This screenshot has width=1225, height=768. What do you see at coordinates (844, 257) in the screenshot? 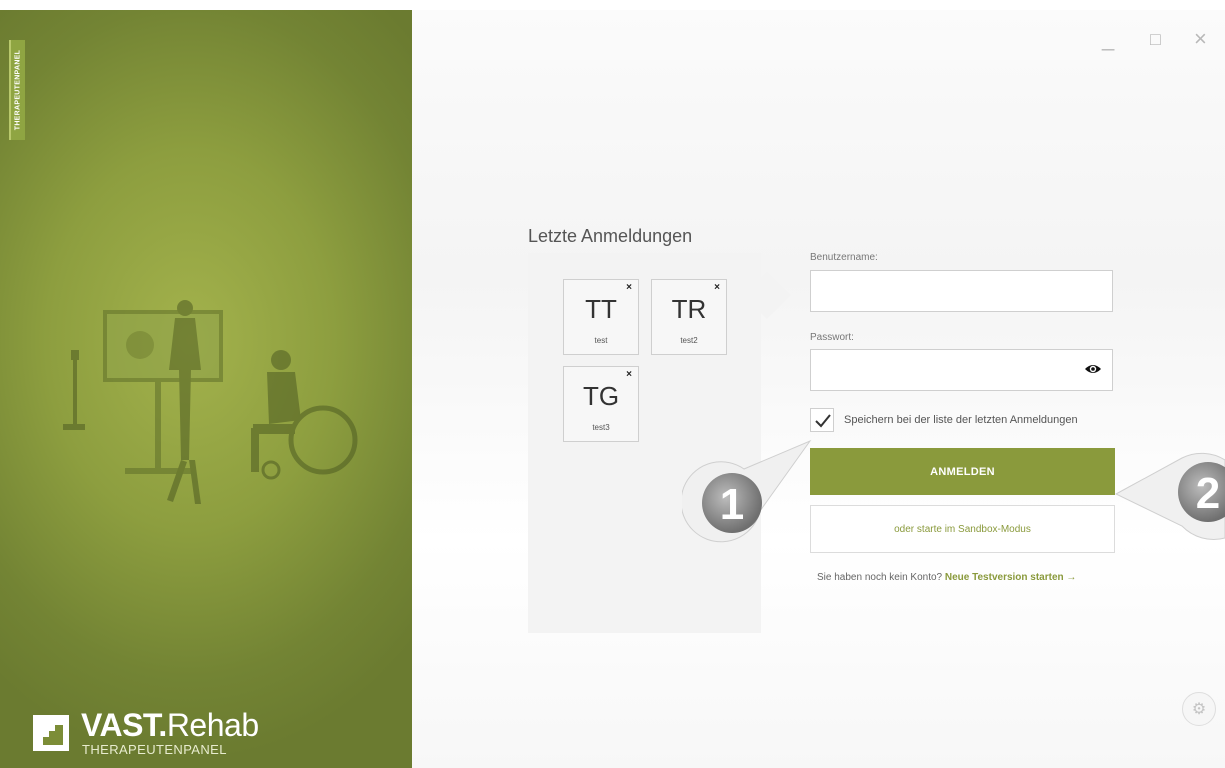
I see `username-label: Benutzername:` at bounding box center [844, 257].